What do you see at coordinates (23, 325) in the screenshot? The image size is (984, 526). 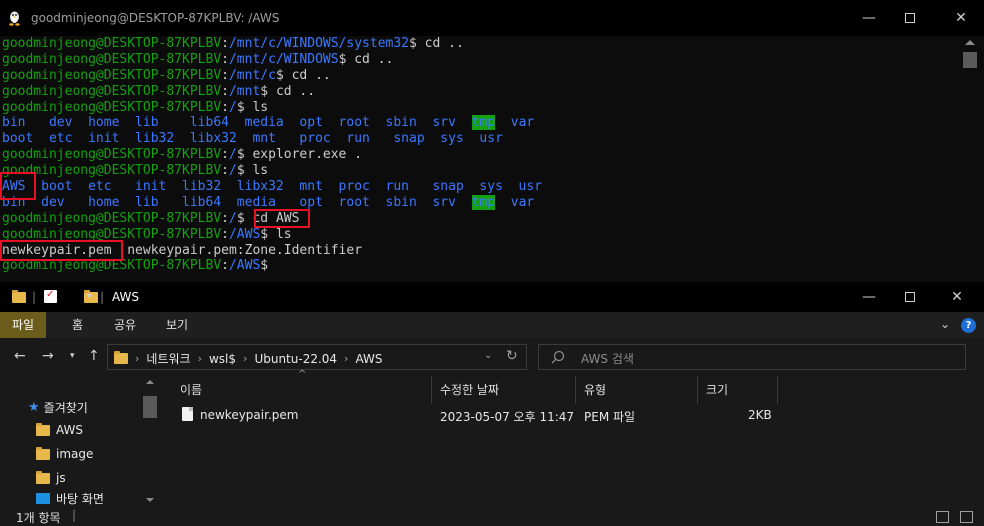 I see `tab-file: 파일` at bounding box center [23, 325].